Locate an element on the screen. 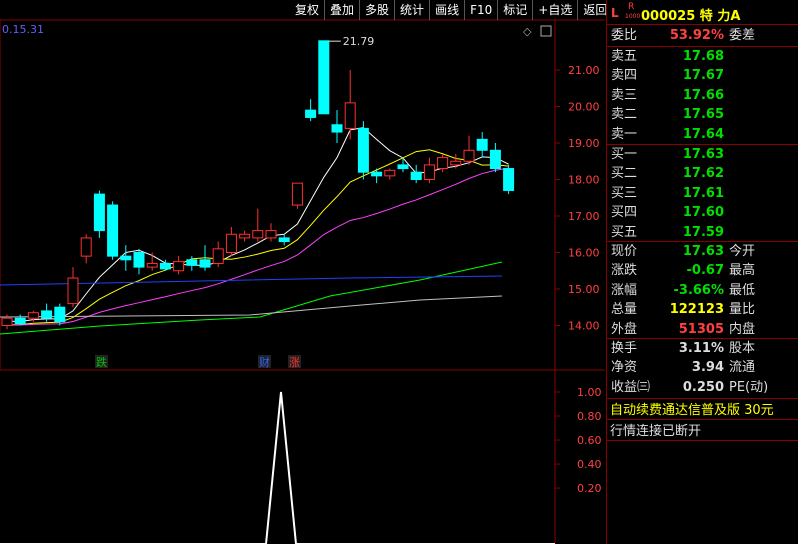  toolbar-item-1: 叠加 is located at coordinates (341, 10).